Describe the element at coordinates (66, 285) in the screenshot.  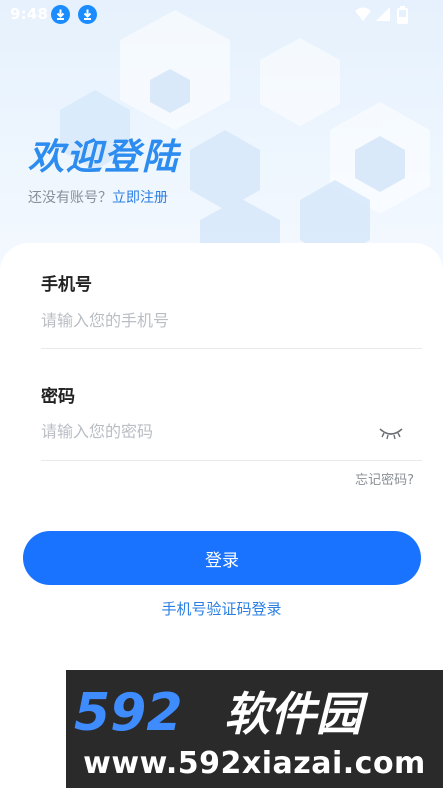
I see `phone-label: 手机号` at that location.